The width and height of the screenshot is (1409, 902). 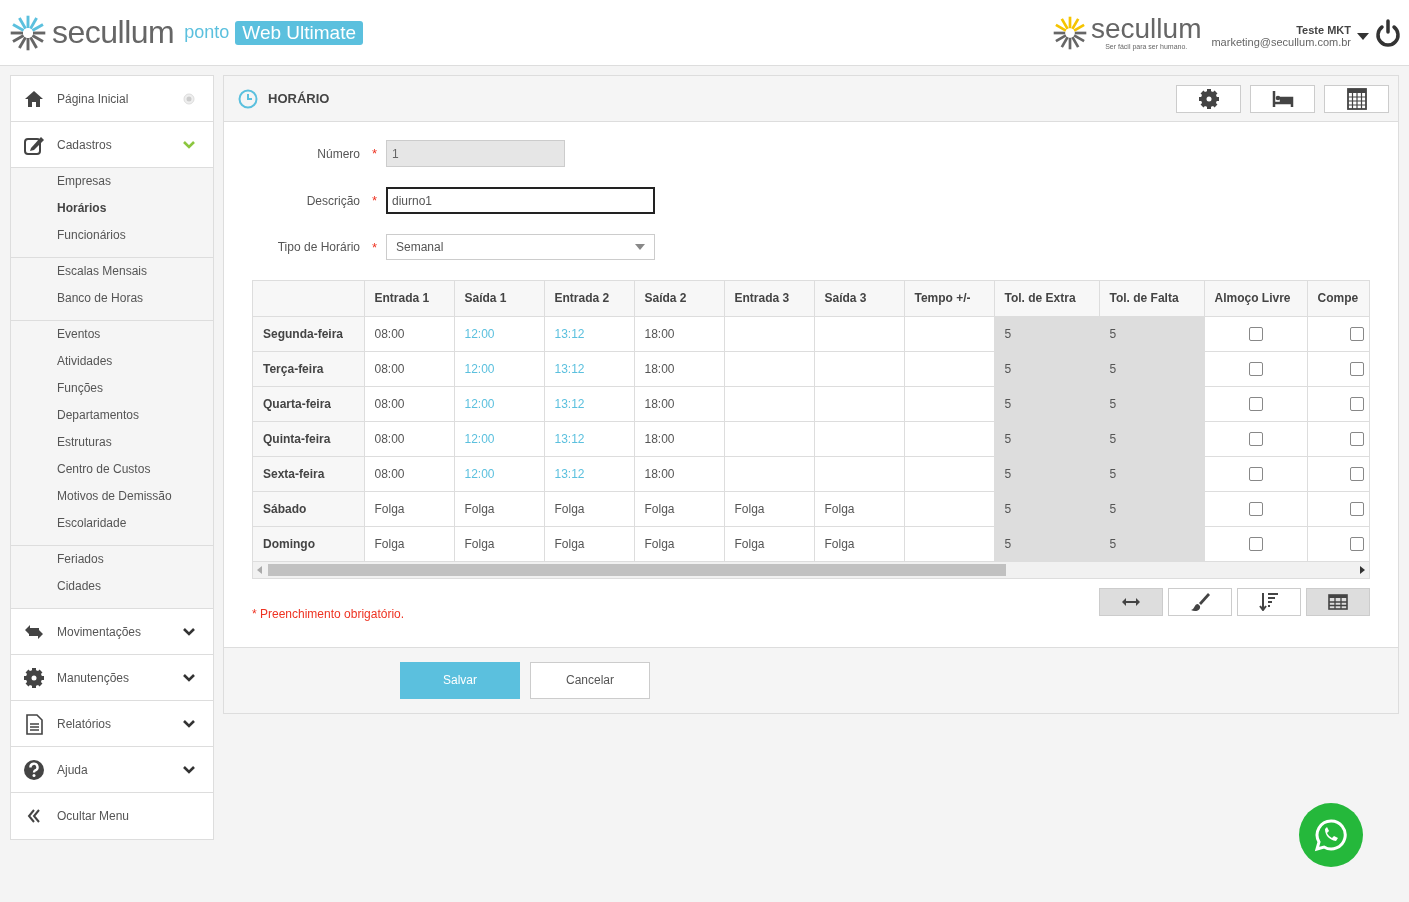 I want to click on menu-item: Ajuda, so click(x=112, y=770).